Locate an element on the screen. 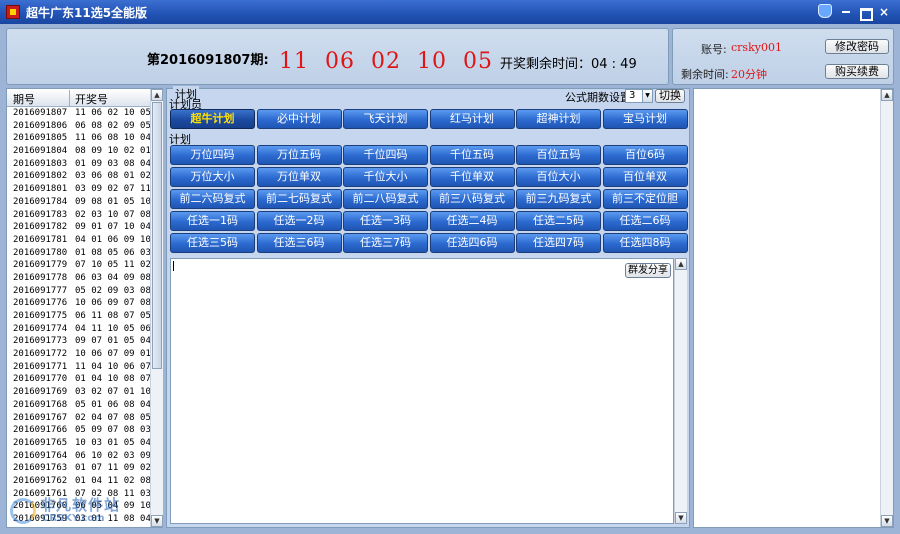 This screenshot has height=534, width=900. history-numbers: 05 01 06 08 04 is located at coordinates (112, 404).